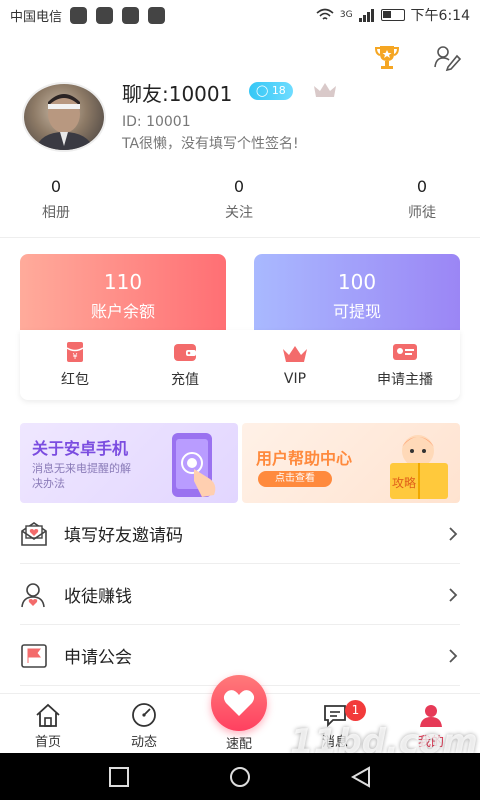 The height and width of the screenshot is (800, 480). I want to click on tab-label: 消息, so click(334, 742).